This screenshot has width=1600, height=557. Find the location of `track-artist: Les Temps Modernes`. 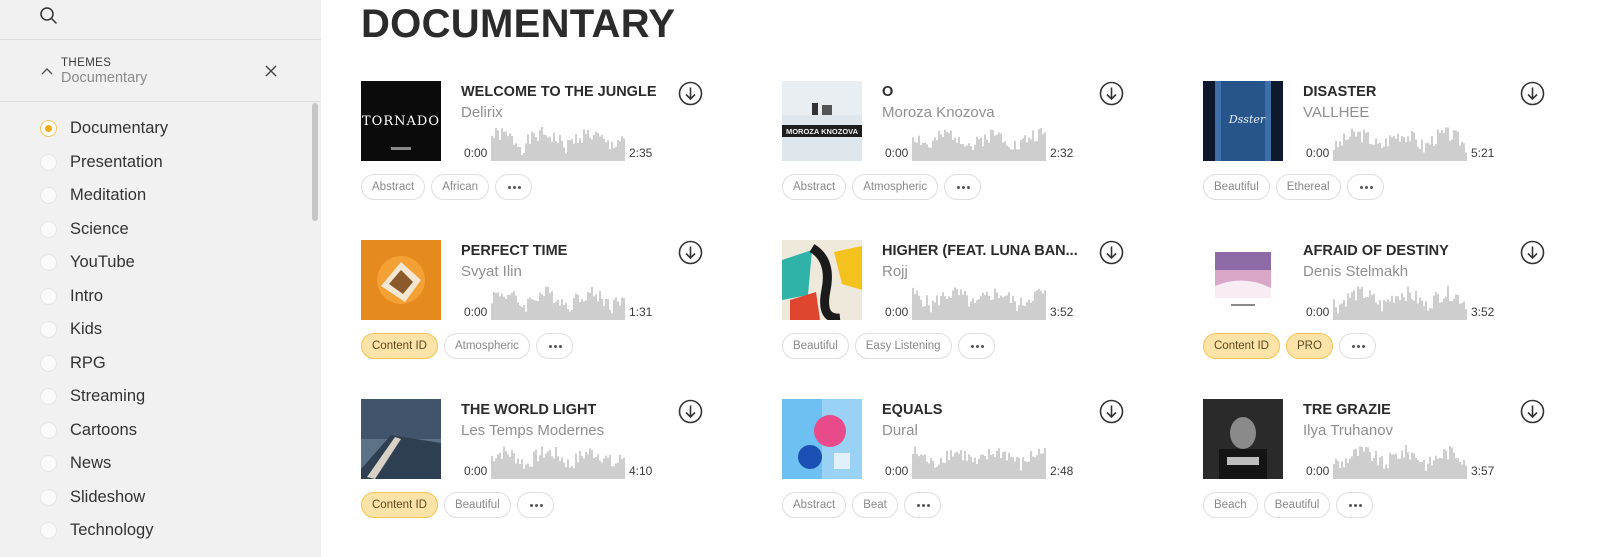

track-artist: Les Temps Modernes is located at coordinates (532, 430).